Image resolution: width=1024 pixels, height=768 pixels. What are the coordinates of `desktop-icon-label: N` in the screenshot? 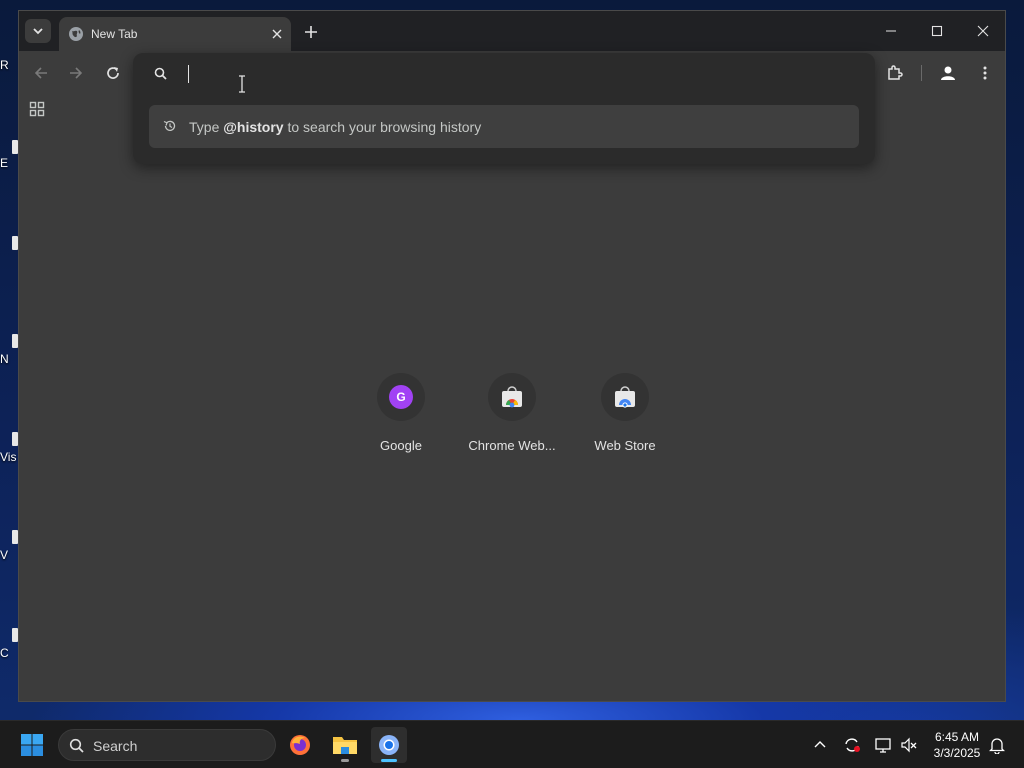 It's located at (9, 359).